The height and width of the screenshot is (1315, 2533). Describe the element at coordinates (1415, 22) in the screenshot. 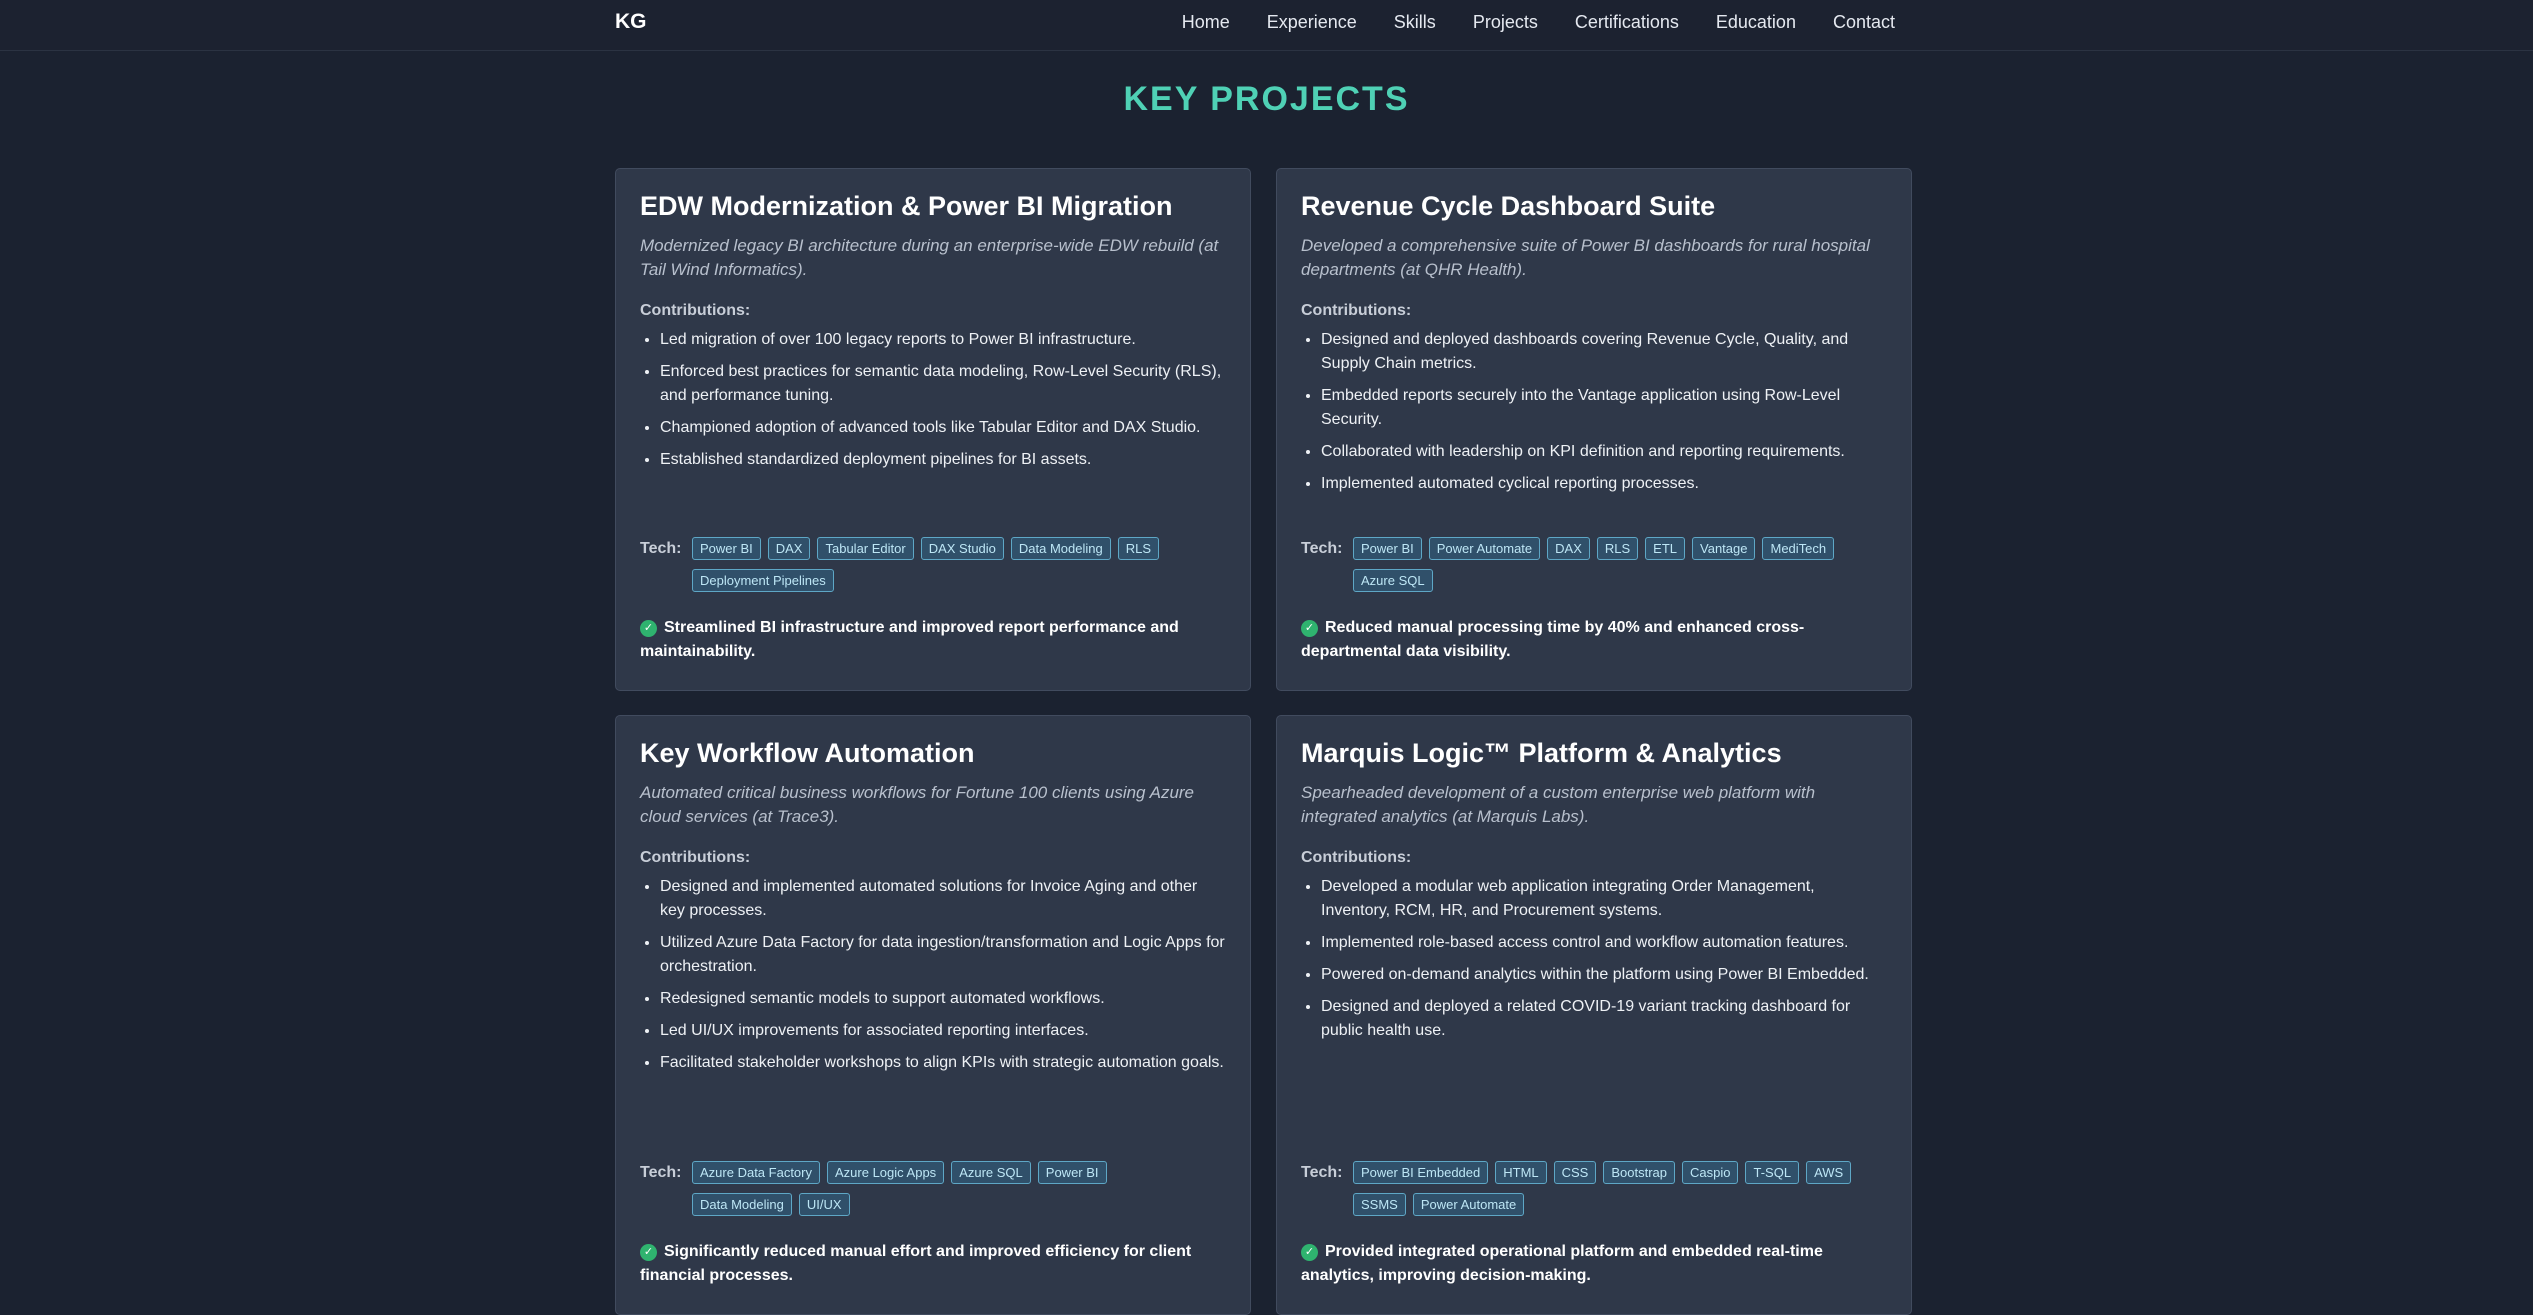

I see `nav-link-skills: Skills` at that location.